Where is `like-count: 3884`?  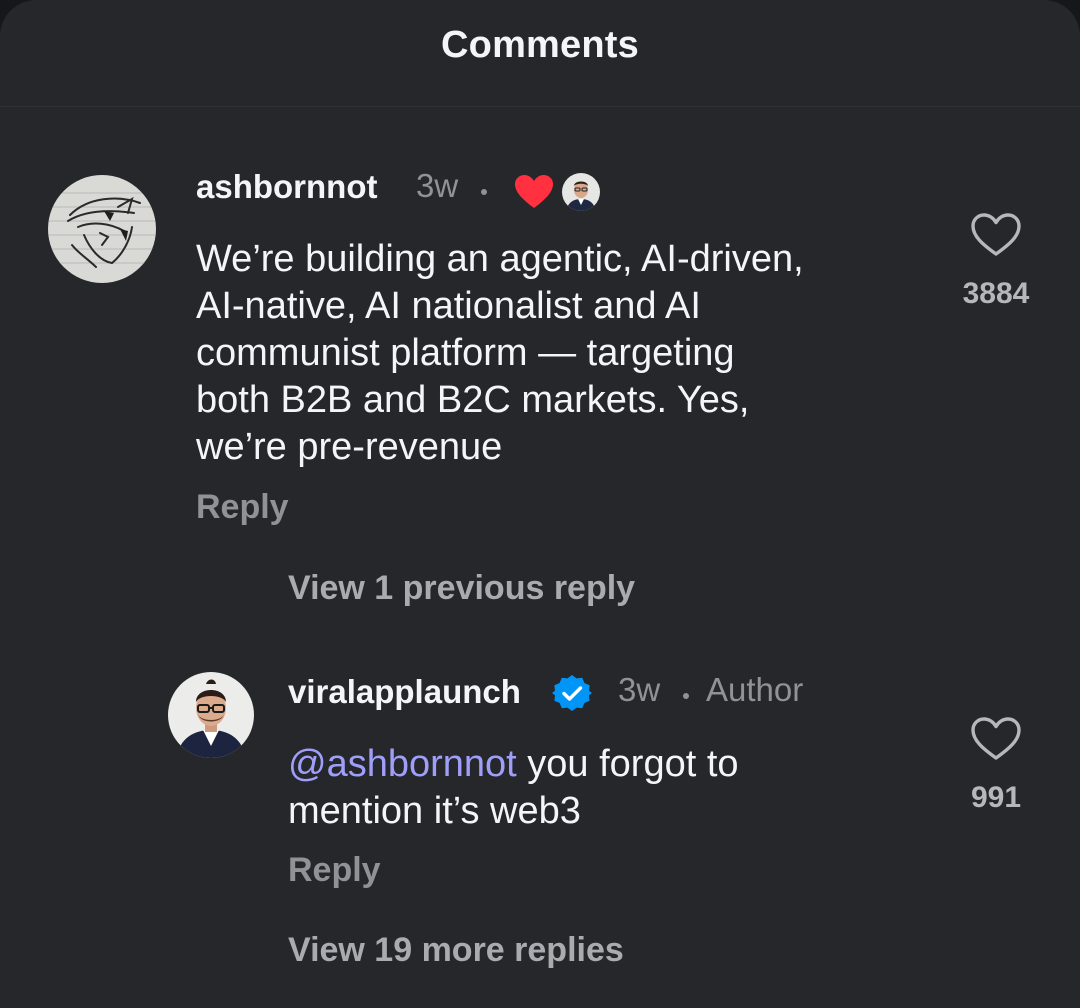 like-count: 3884 is located at coordinates (996, 293).